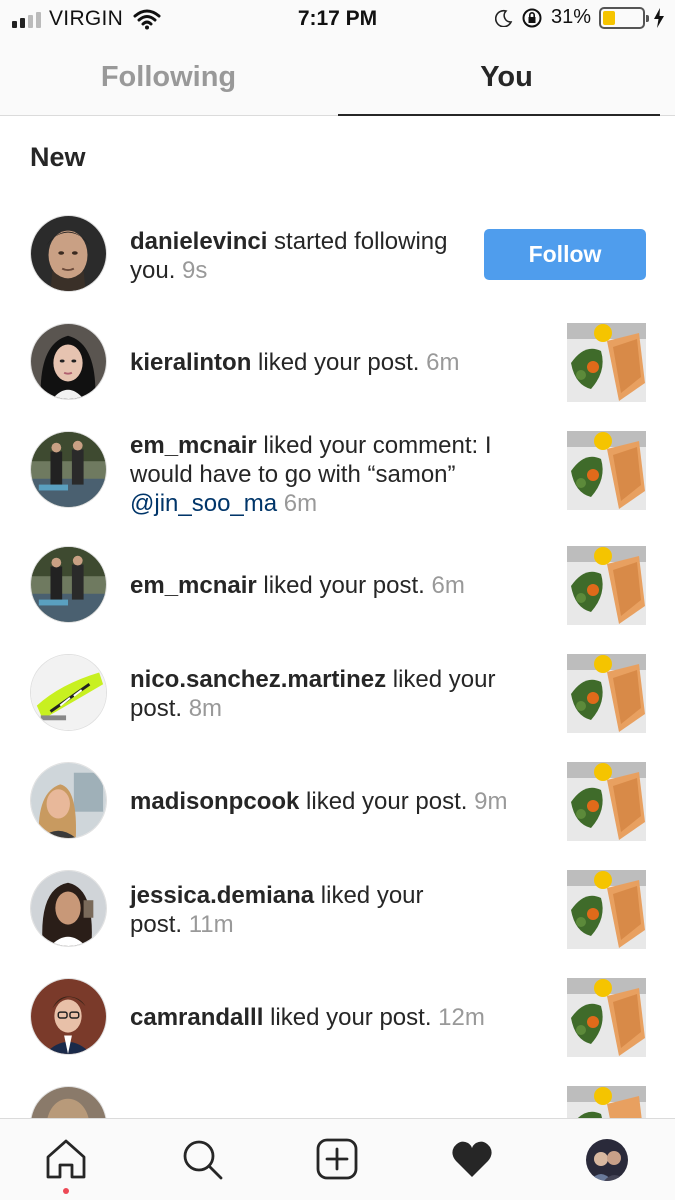 Image resolution: width=675 pixels, height=1200 pixels. Describe the element at coordinates (472, 1159) in the screenshot. I see `heart-icon` at that location.